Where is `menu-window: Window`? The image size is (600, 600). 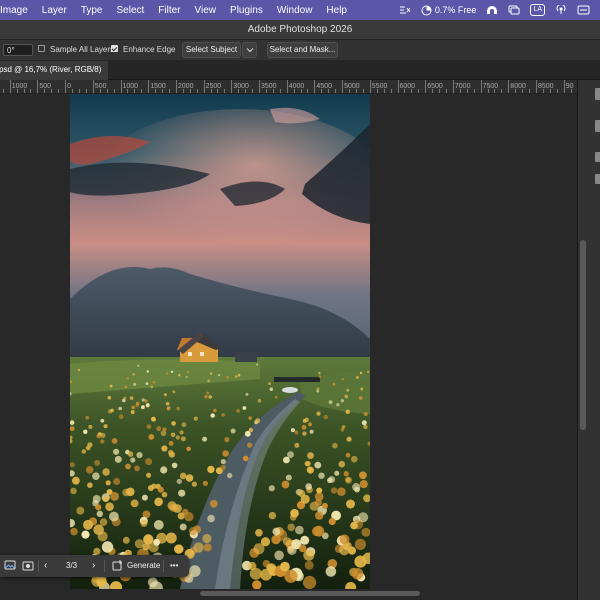
menu-window: Window is located at coordinates (295, 10).